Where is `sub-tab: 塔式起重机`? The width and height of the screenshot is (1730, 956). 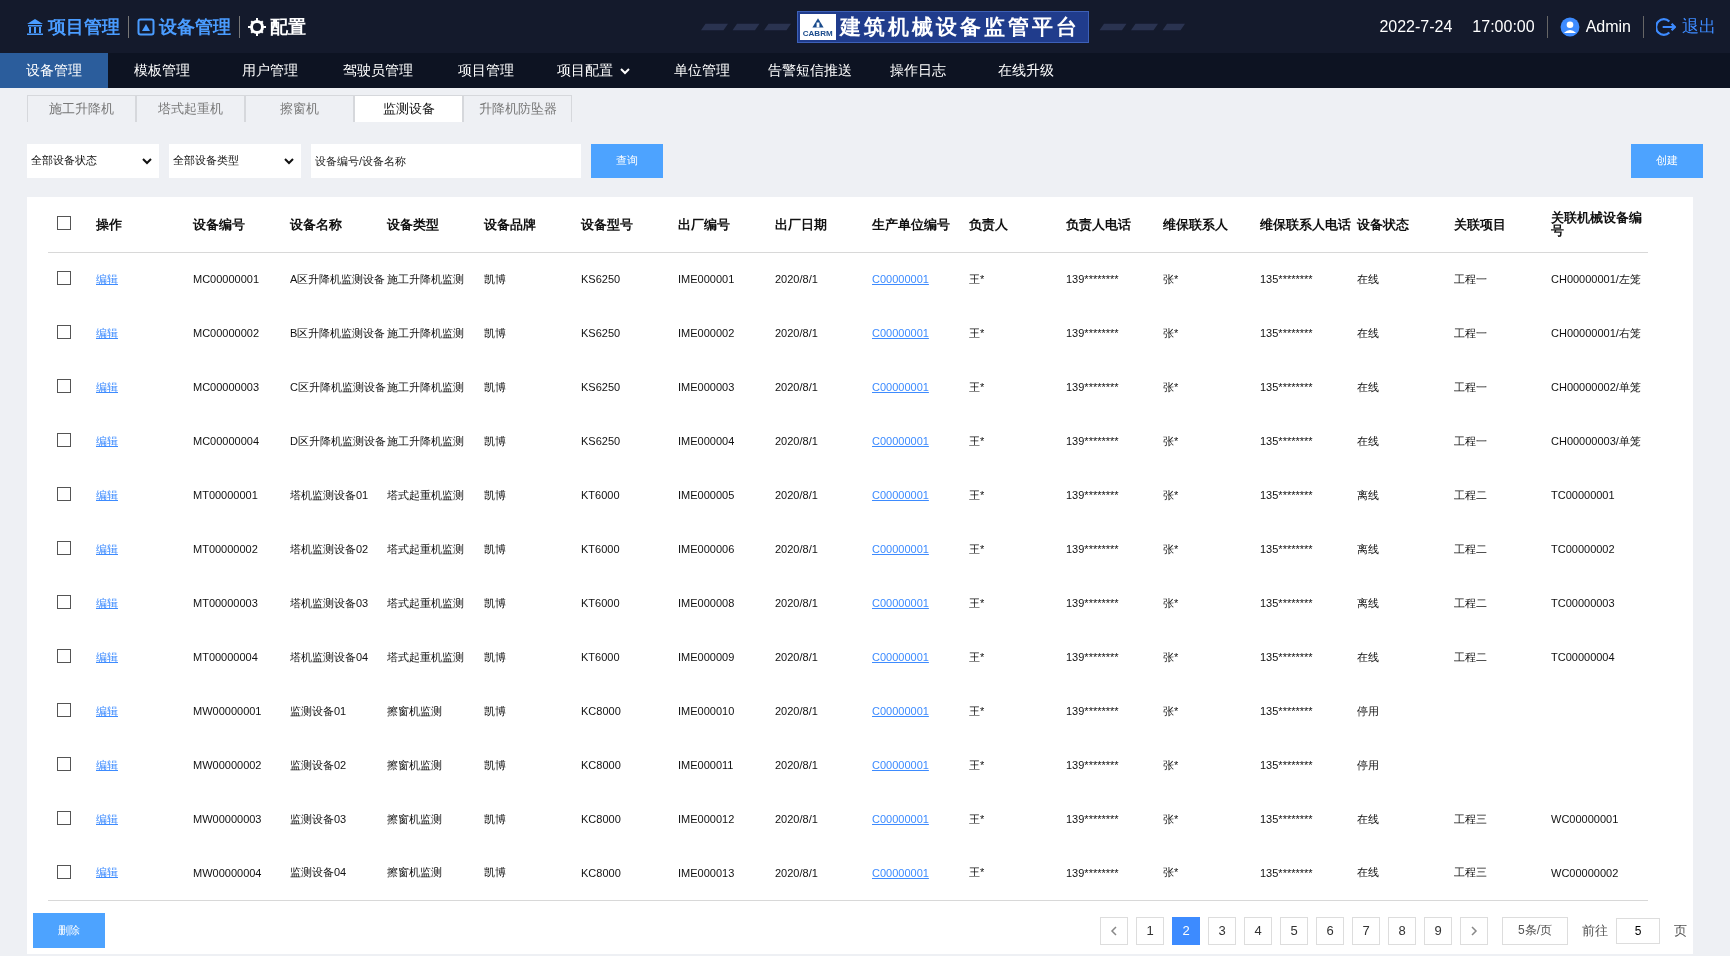
sub-tab: 塔式起重机 is located at coordinates (190, 108).